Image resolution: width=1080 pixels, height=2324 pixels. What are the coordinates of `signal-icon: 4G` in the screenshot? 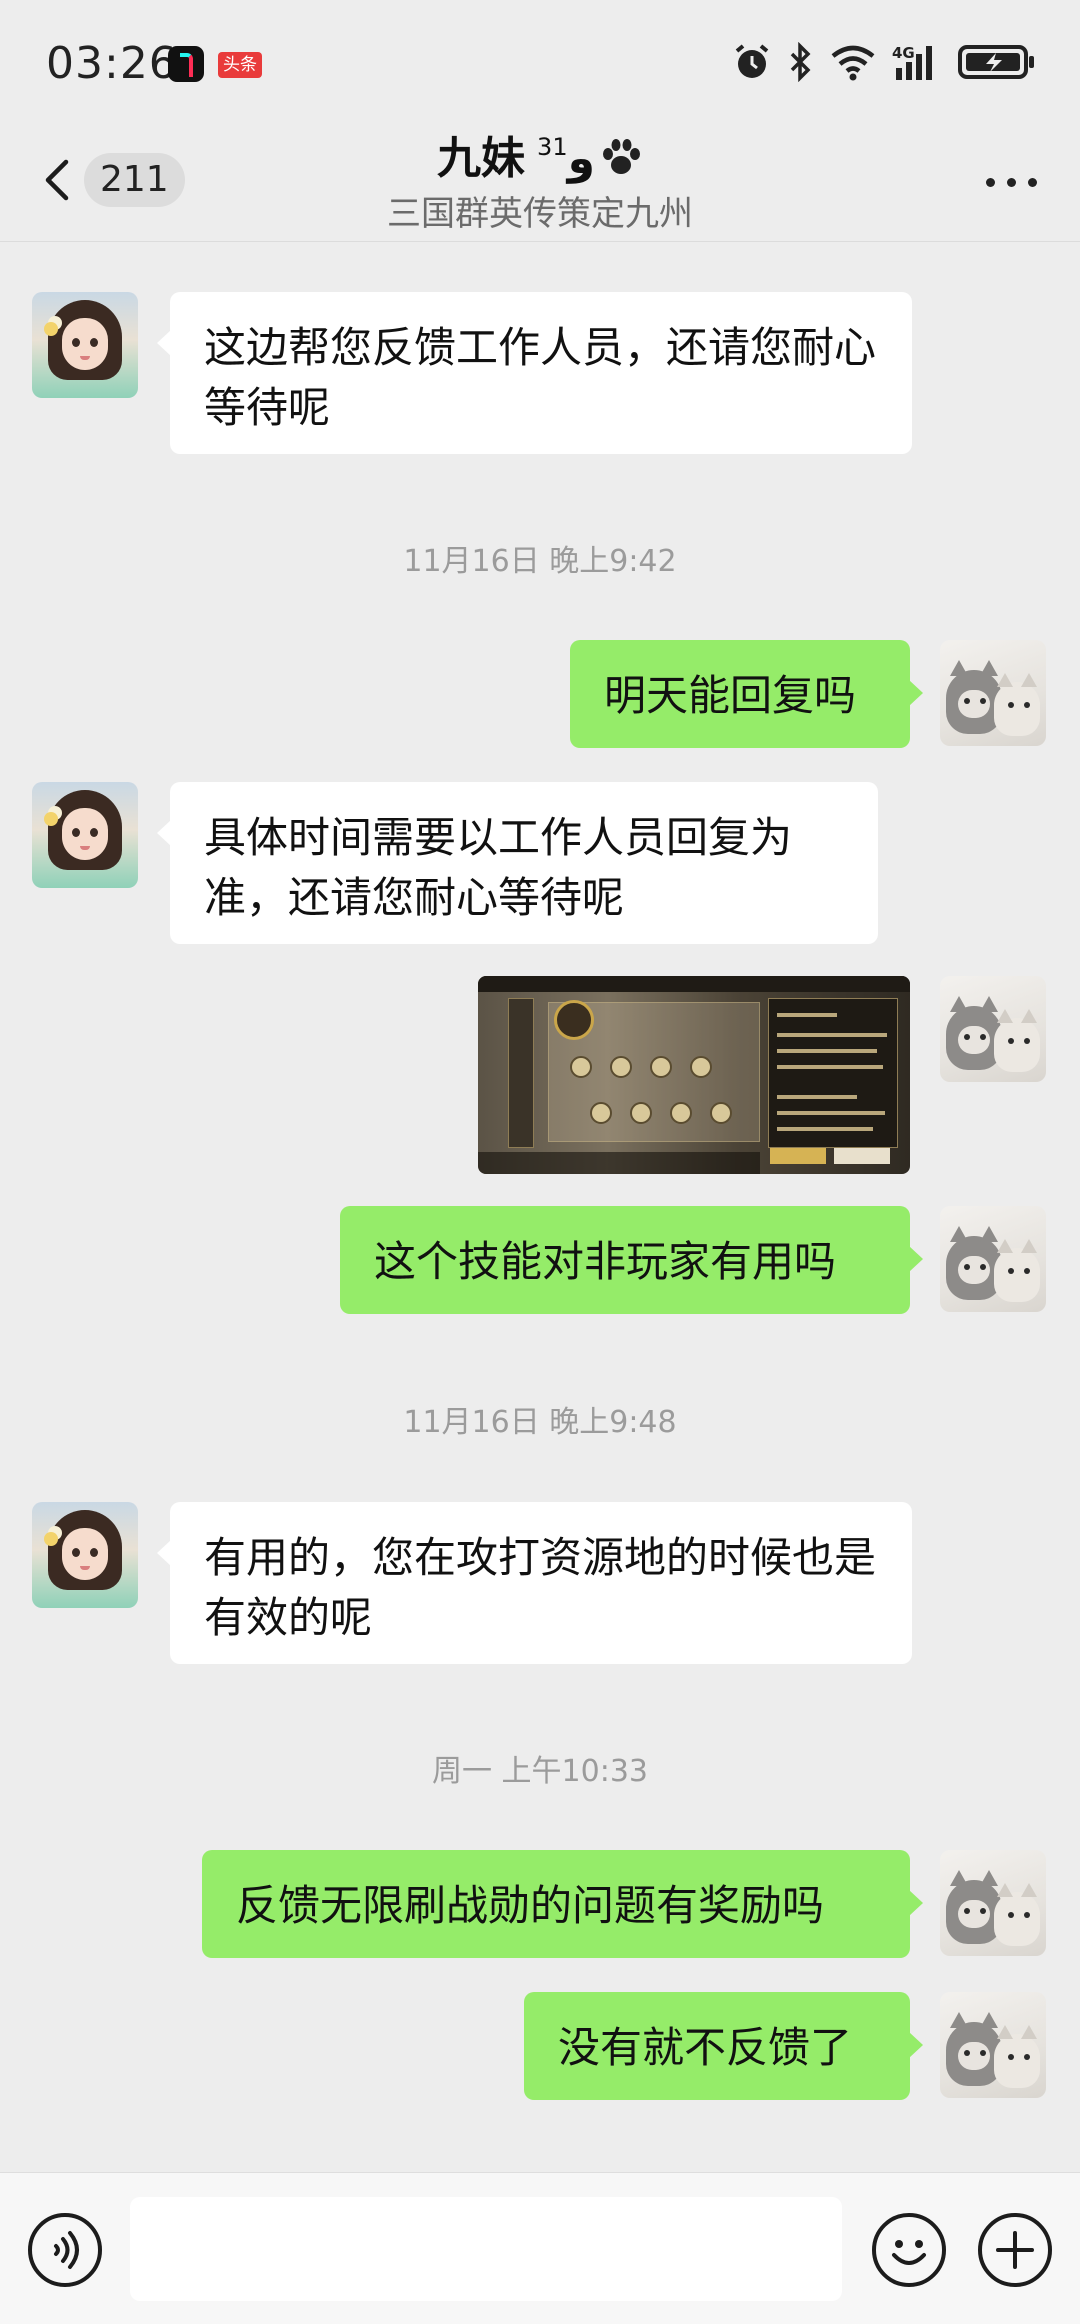 It's located at (912, 62).